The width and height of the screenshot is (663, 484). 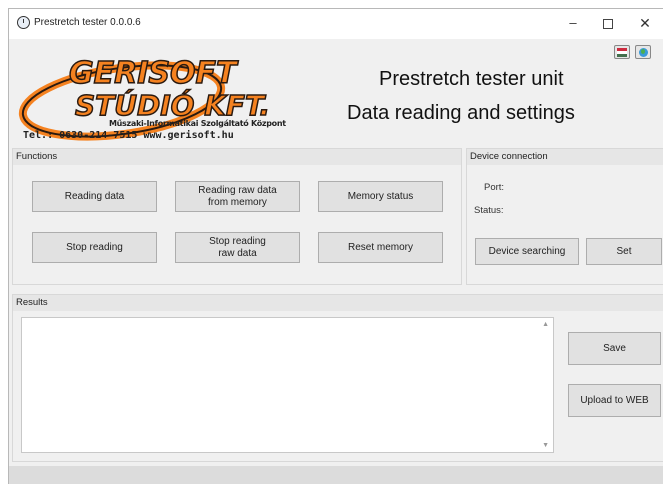 I want to click on reading-raw-data-button: Reading raw data from memory, so click(x=237, y=196).